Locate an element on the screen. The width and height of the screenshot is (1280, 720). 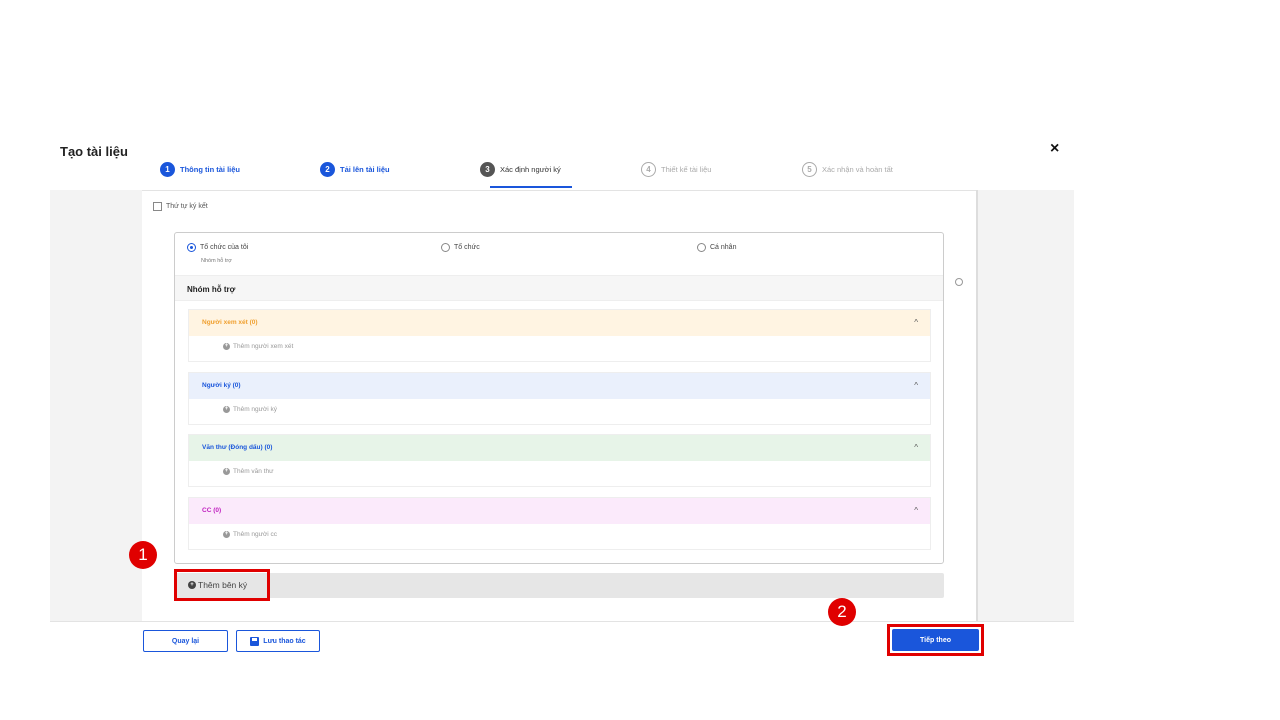
modal-title: Tạo tài liệu is located at coordinates (94, 151).